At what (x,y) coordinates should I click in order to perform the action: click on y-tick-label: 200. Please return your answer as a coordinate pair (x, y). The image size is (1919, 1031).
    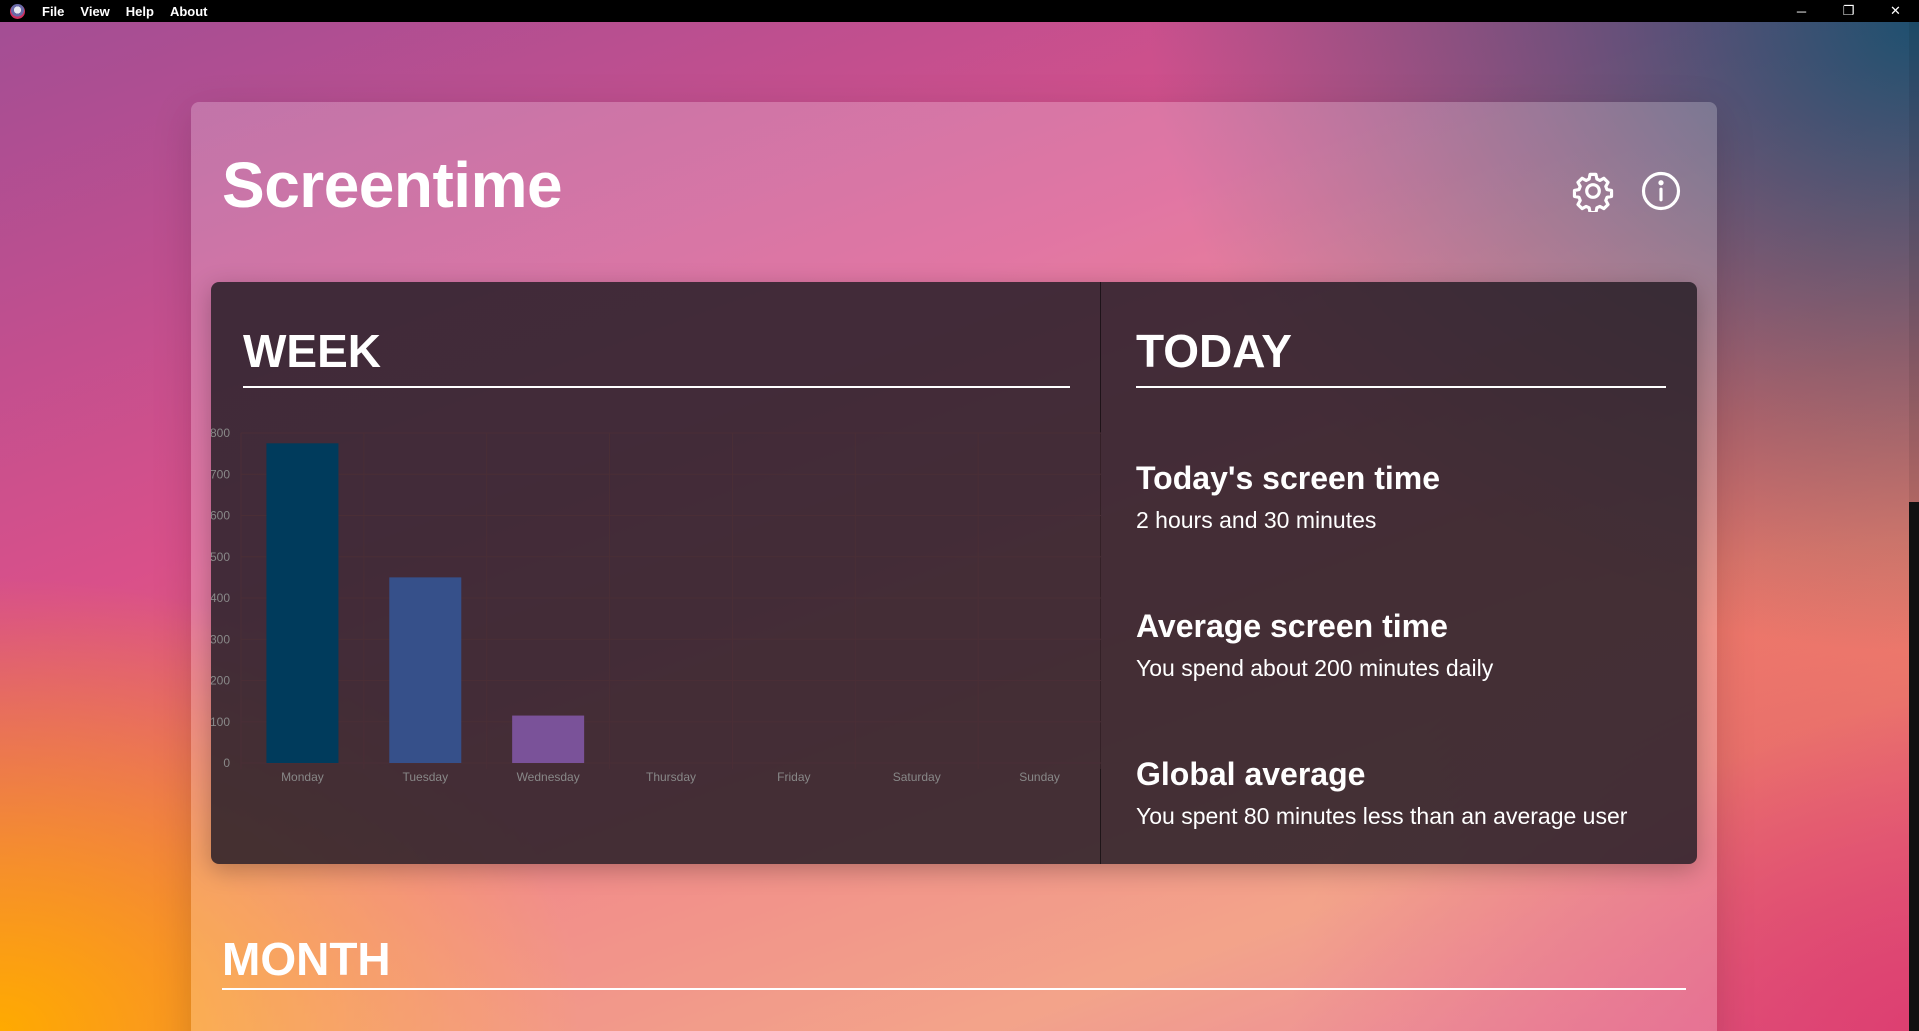
    Looking at the image, I should click on (220, 681).